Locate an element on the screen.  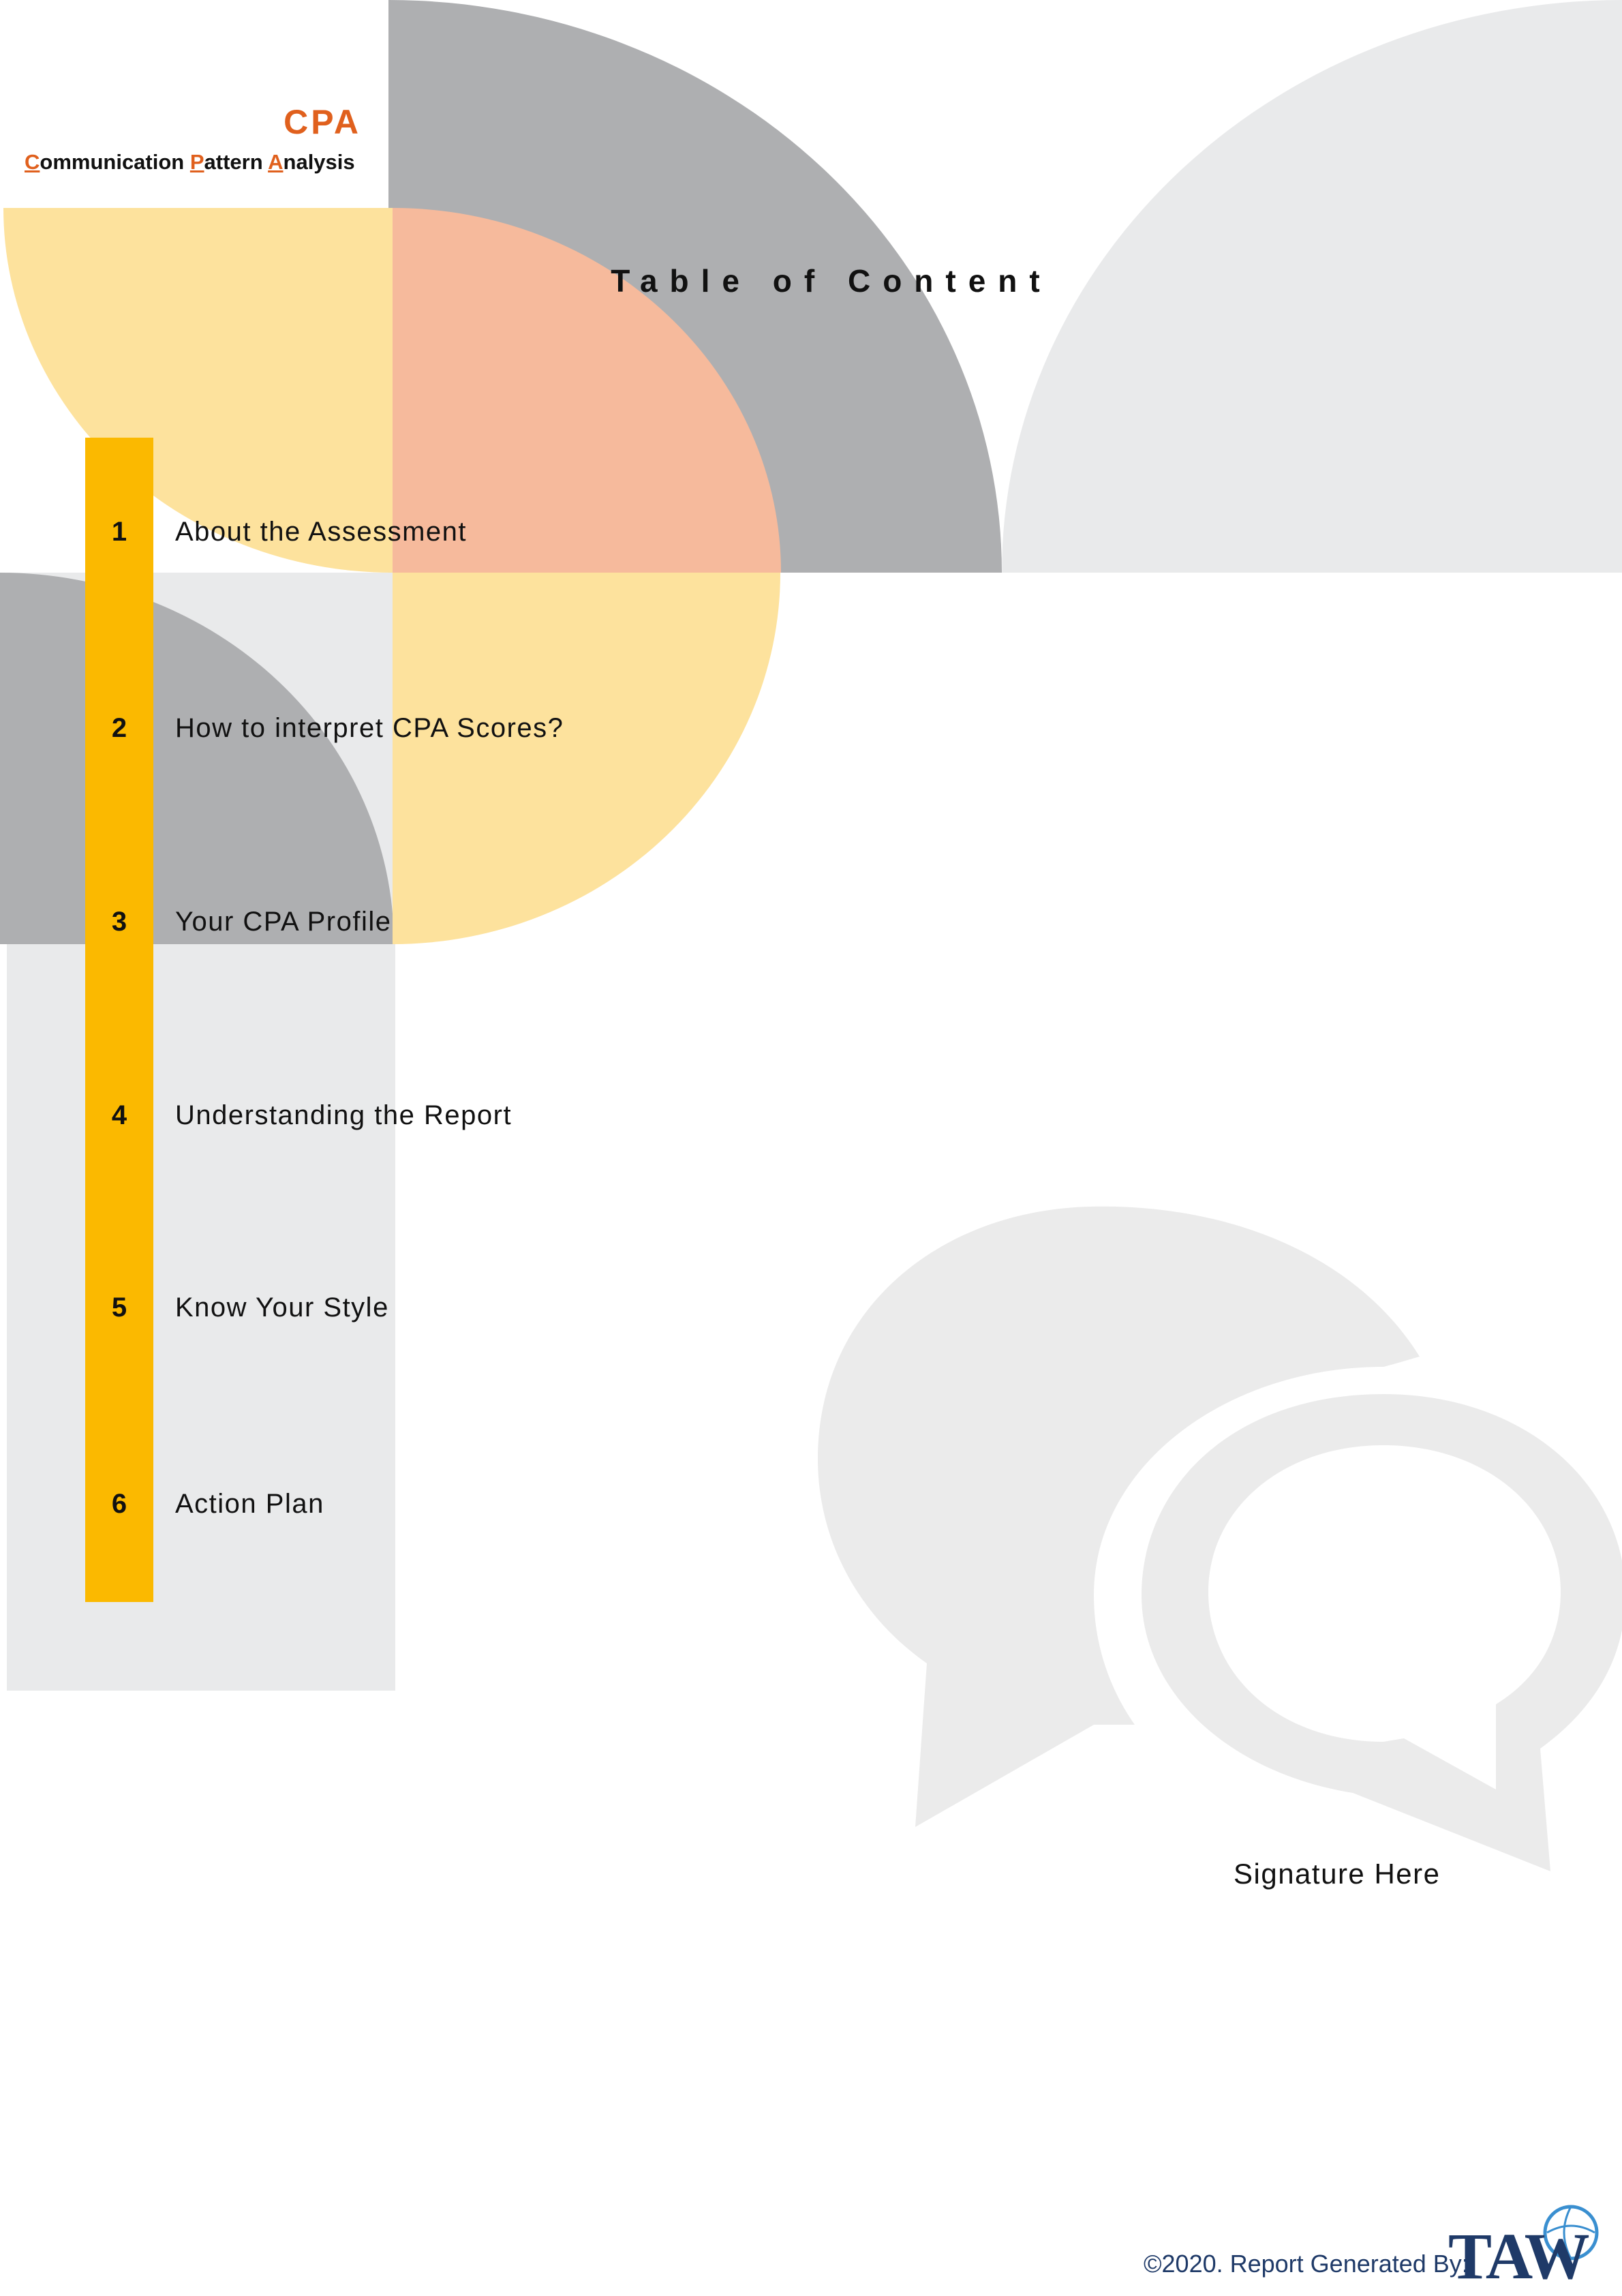
signature-label: Signature Here is located at coordinates (1337, 1874).